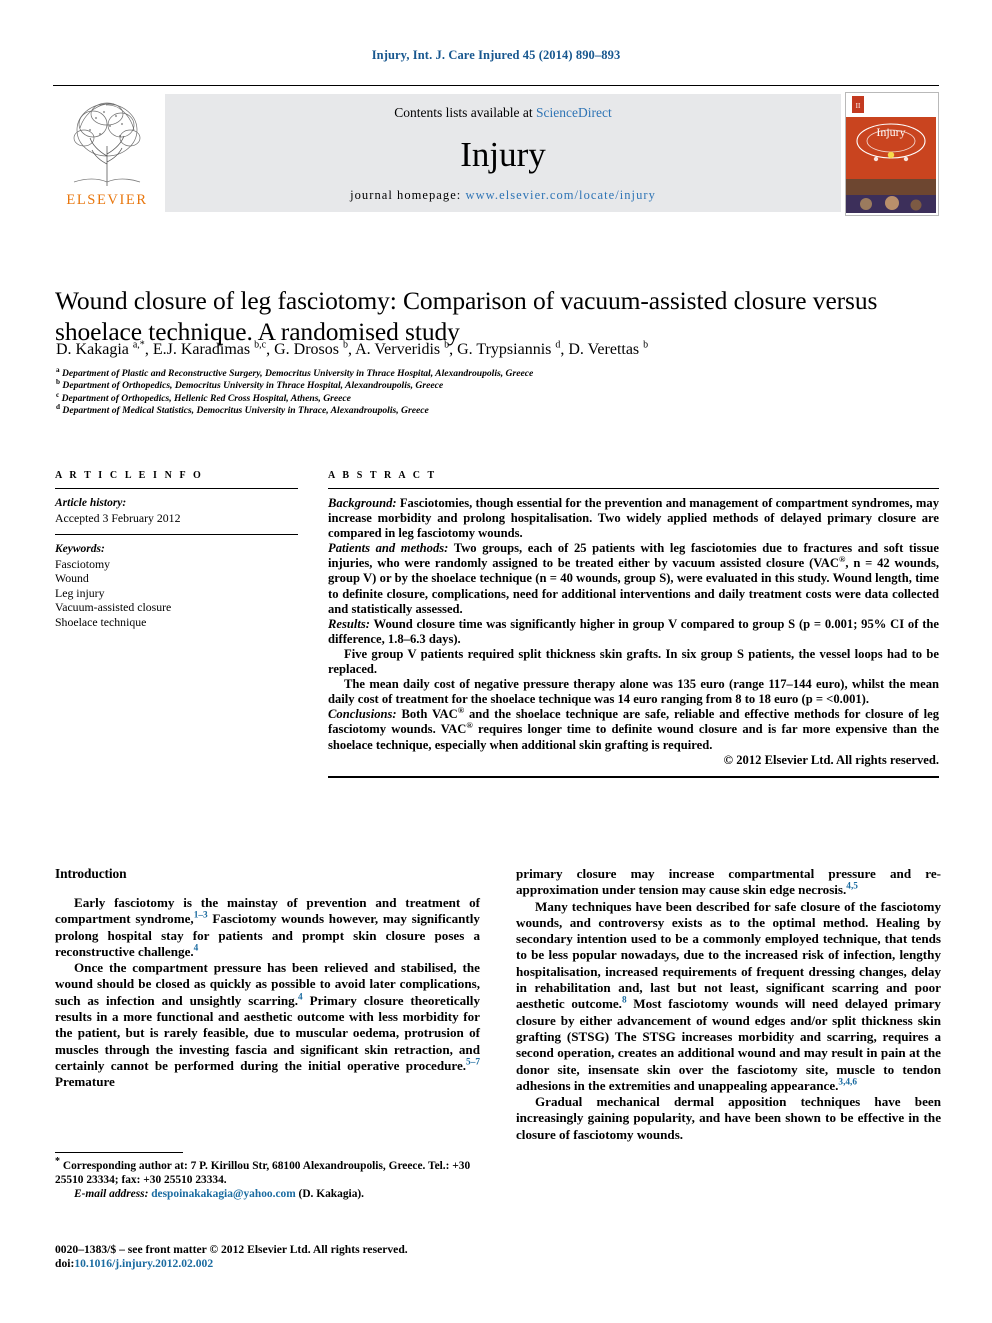  Describe the element at coordinates (107, 200) in the screenshot. I see `elsevier-wordmark: ELSEVIER` at that location.